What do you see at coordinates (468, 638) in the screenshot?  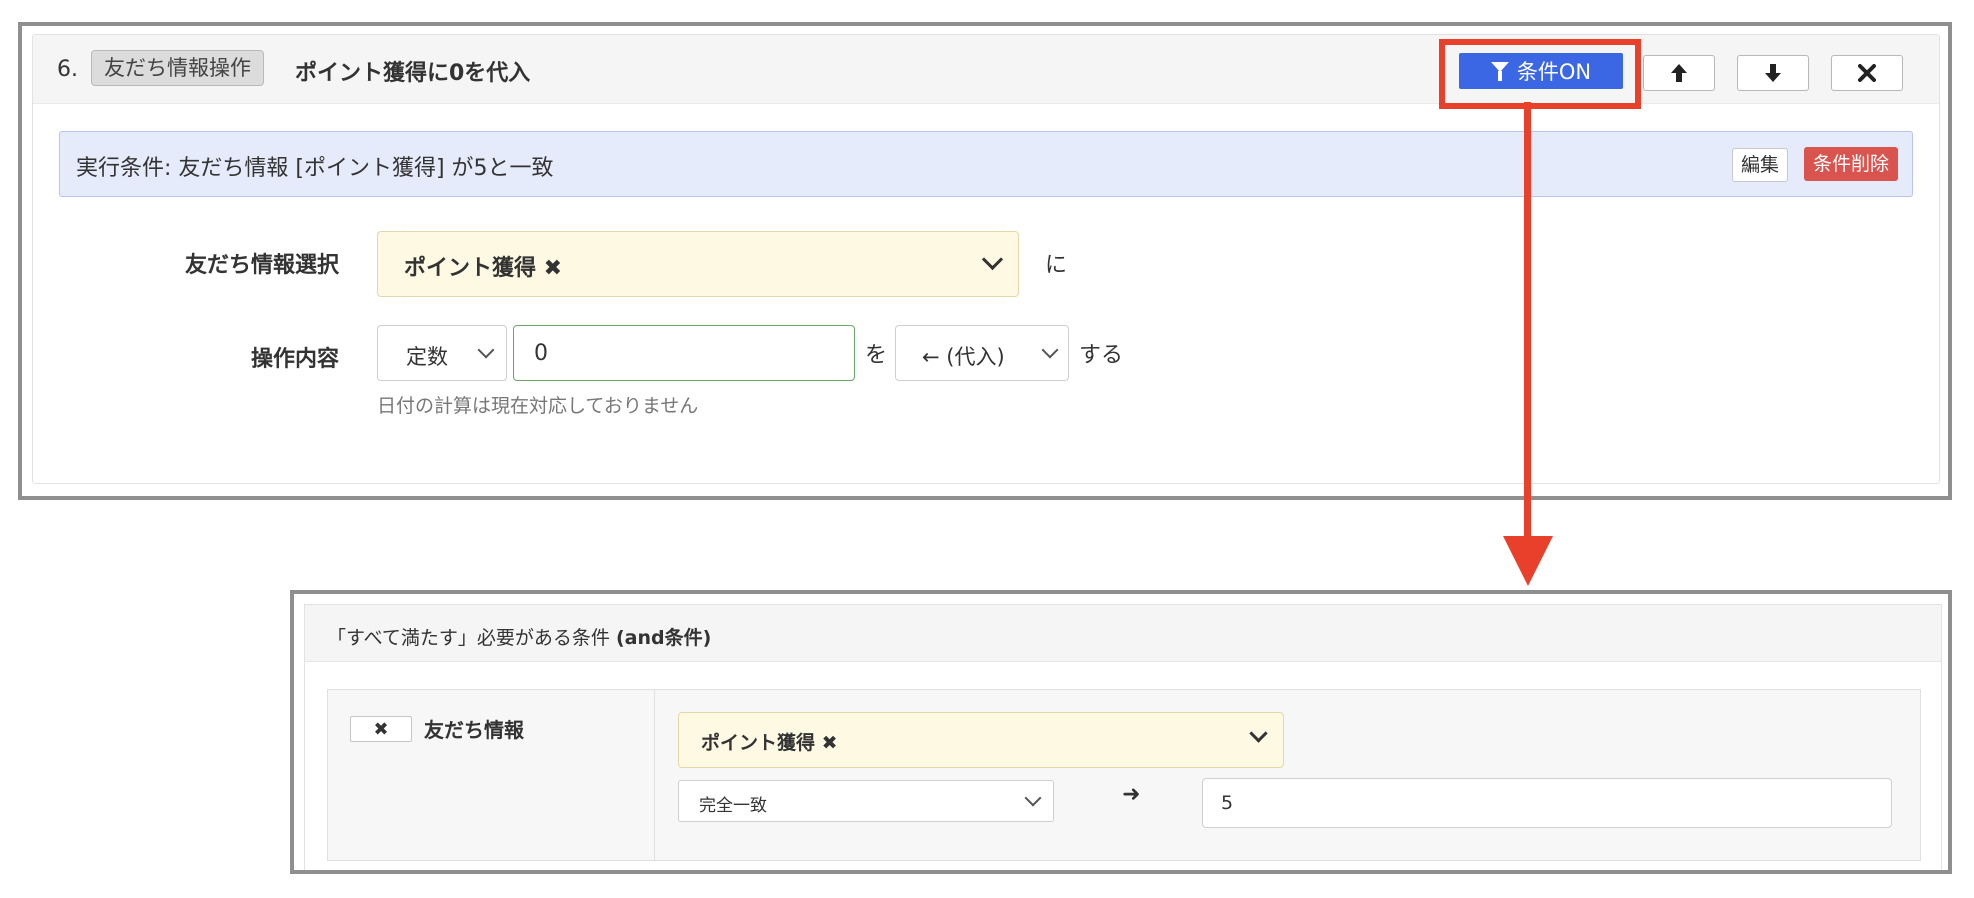 I see `and-title-prefix: 「すべて満たす」必要がある条件` at bounding box center [468, 638].